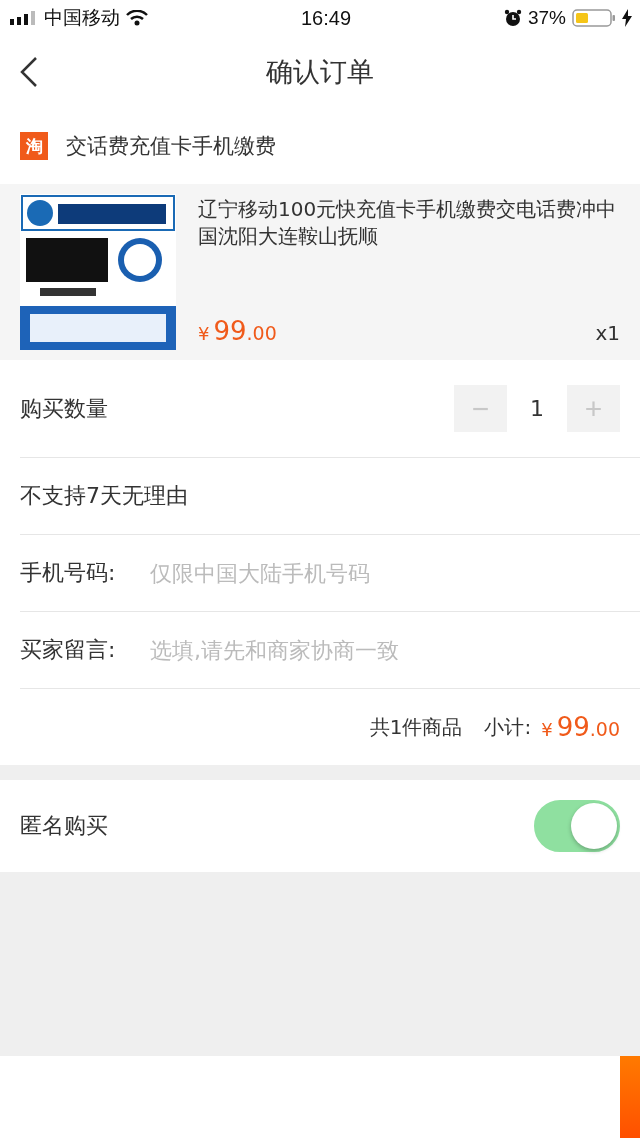 The height and width of the screenshot is (1138, 640). What do you see at coordinates (137, 18) in the screenshot?
I see `wifi-icon` at bounding box center [137, 18].